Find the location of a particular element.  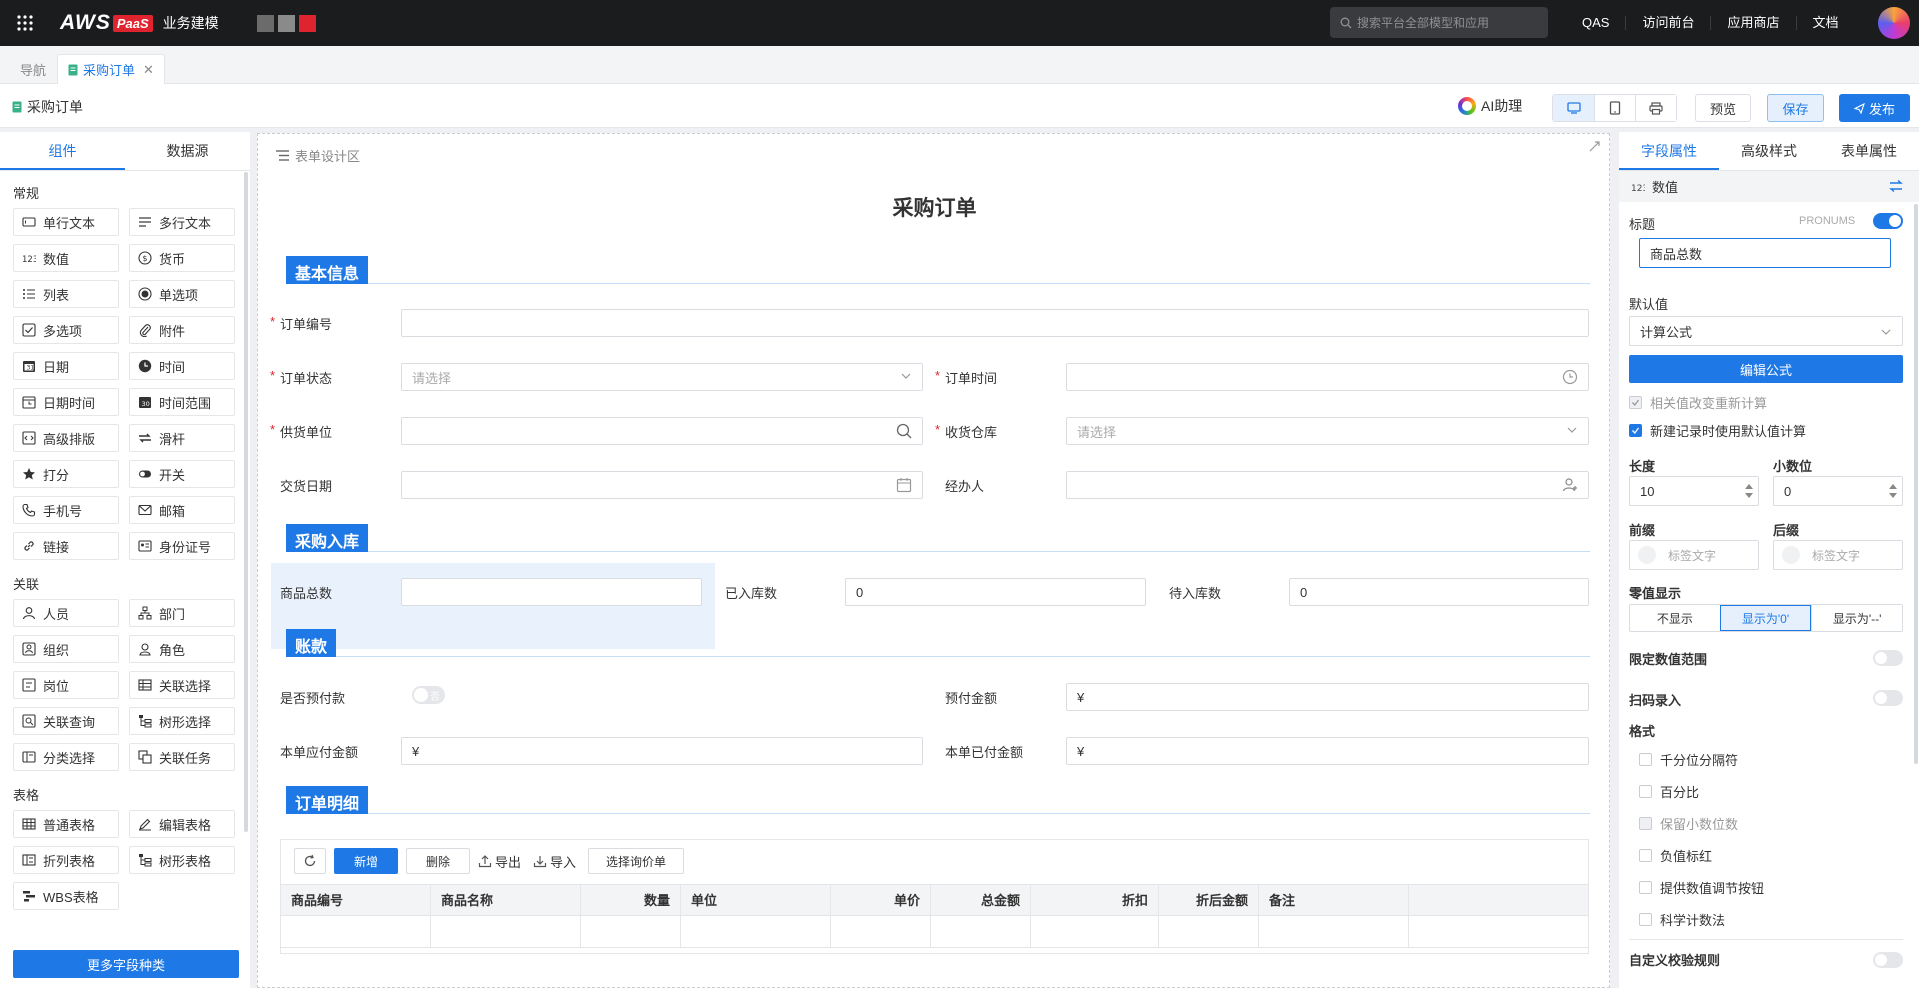

component-item: 31 日期 is located at coordinates (66, 366).